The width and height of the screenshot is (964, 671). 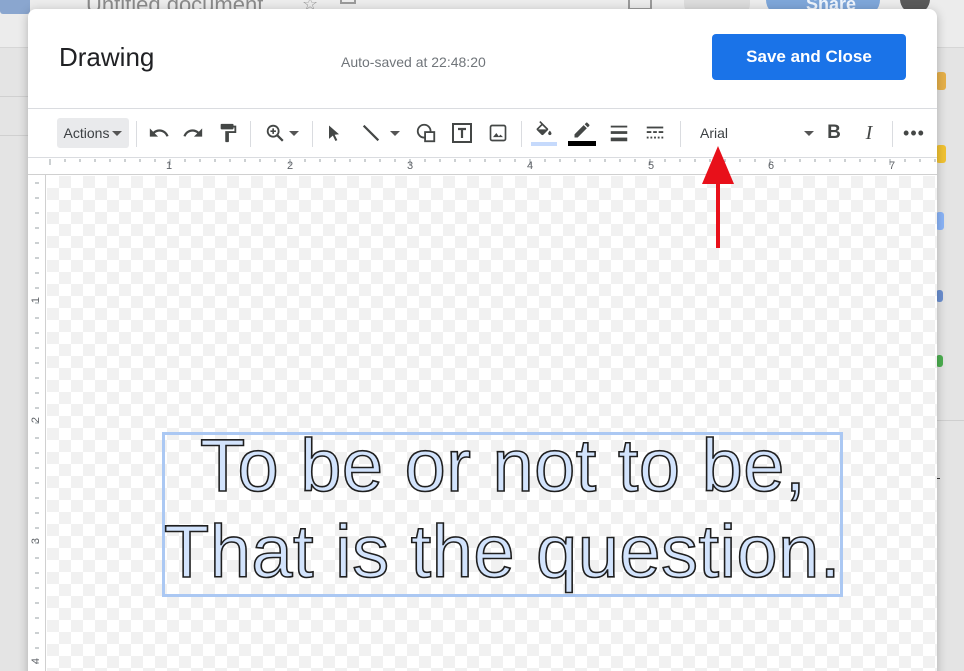 I want to click on pencil-icon, so click(x=582, y=130).